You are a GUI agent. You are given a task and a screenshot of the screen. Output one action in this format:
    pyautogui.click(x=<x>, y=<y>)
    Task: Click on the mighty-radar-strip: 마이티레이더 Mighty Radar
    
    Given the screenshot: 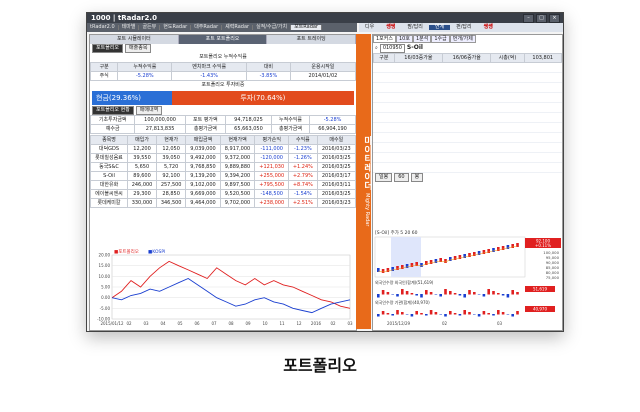 What is the action you would take?
    pyautogui.click(x=364, y=181)
    